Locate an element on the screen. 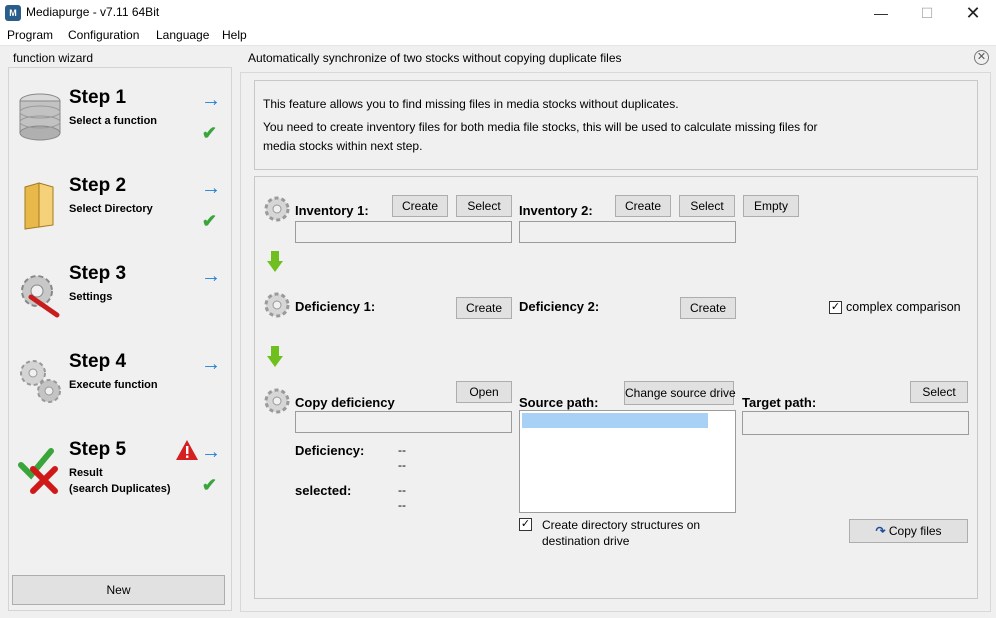  step-2: Step 2 Select Directory → ✔ is located at coordinates (119, 215).